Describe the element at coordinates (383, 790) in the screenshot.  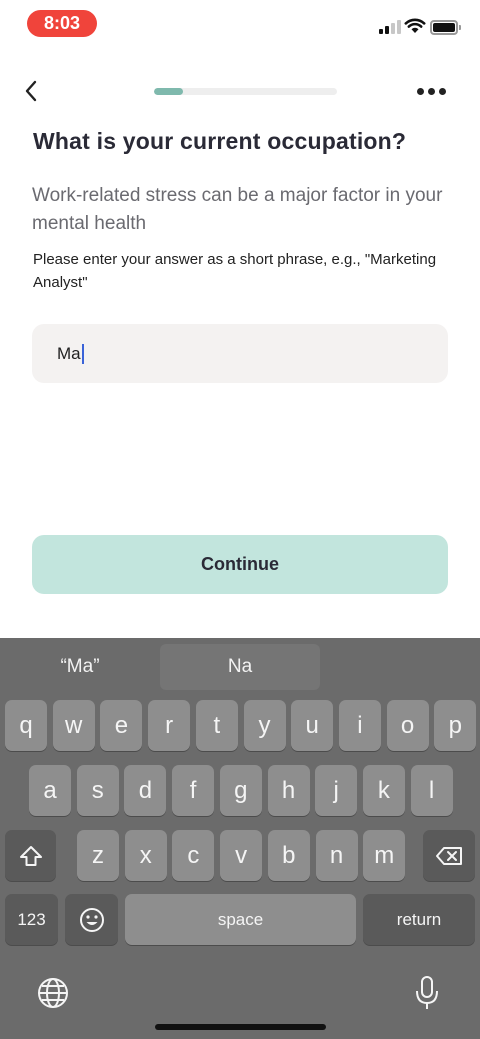
I see `key-k: k` at that location.